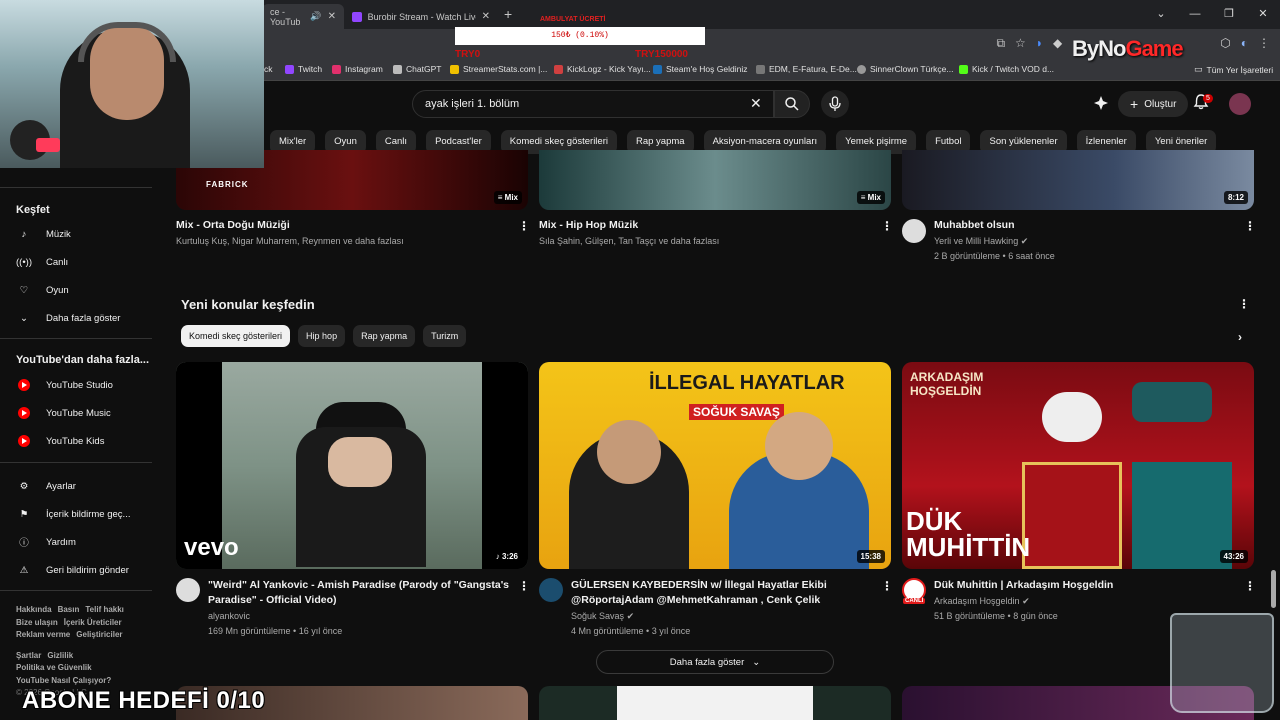  Describe the element at coordinates (715, 180) in the screenshot. I see `video-thumbnail: ≡ Mix` at that location.